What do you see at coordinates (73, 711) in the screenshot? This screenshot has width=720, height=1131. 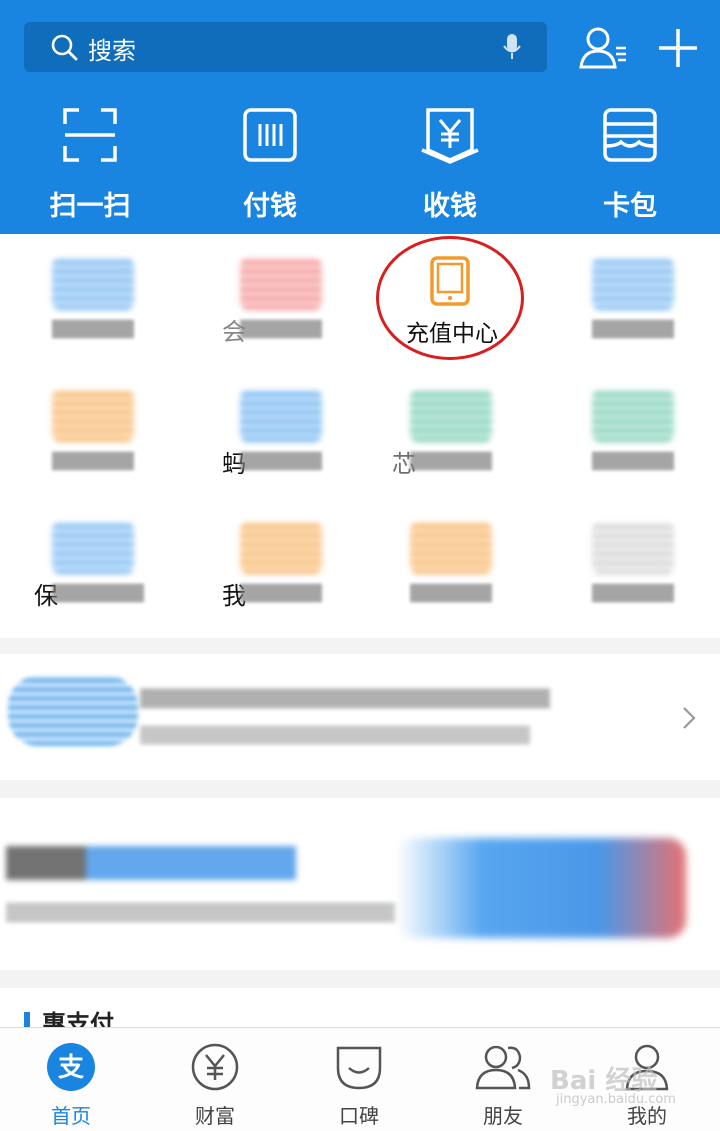 I see `blurred-promo-icon` at bounding box center [73, 711].